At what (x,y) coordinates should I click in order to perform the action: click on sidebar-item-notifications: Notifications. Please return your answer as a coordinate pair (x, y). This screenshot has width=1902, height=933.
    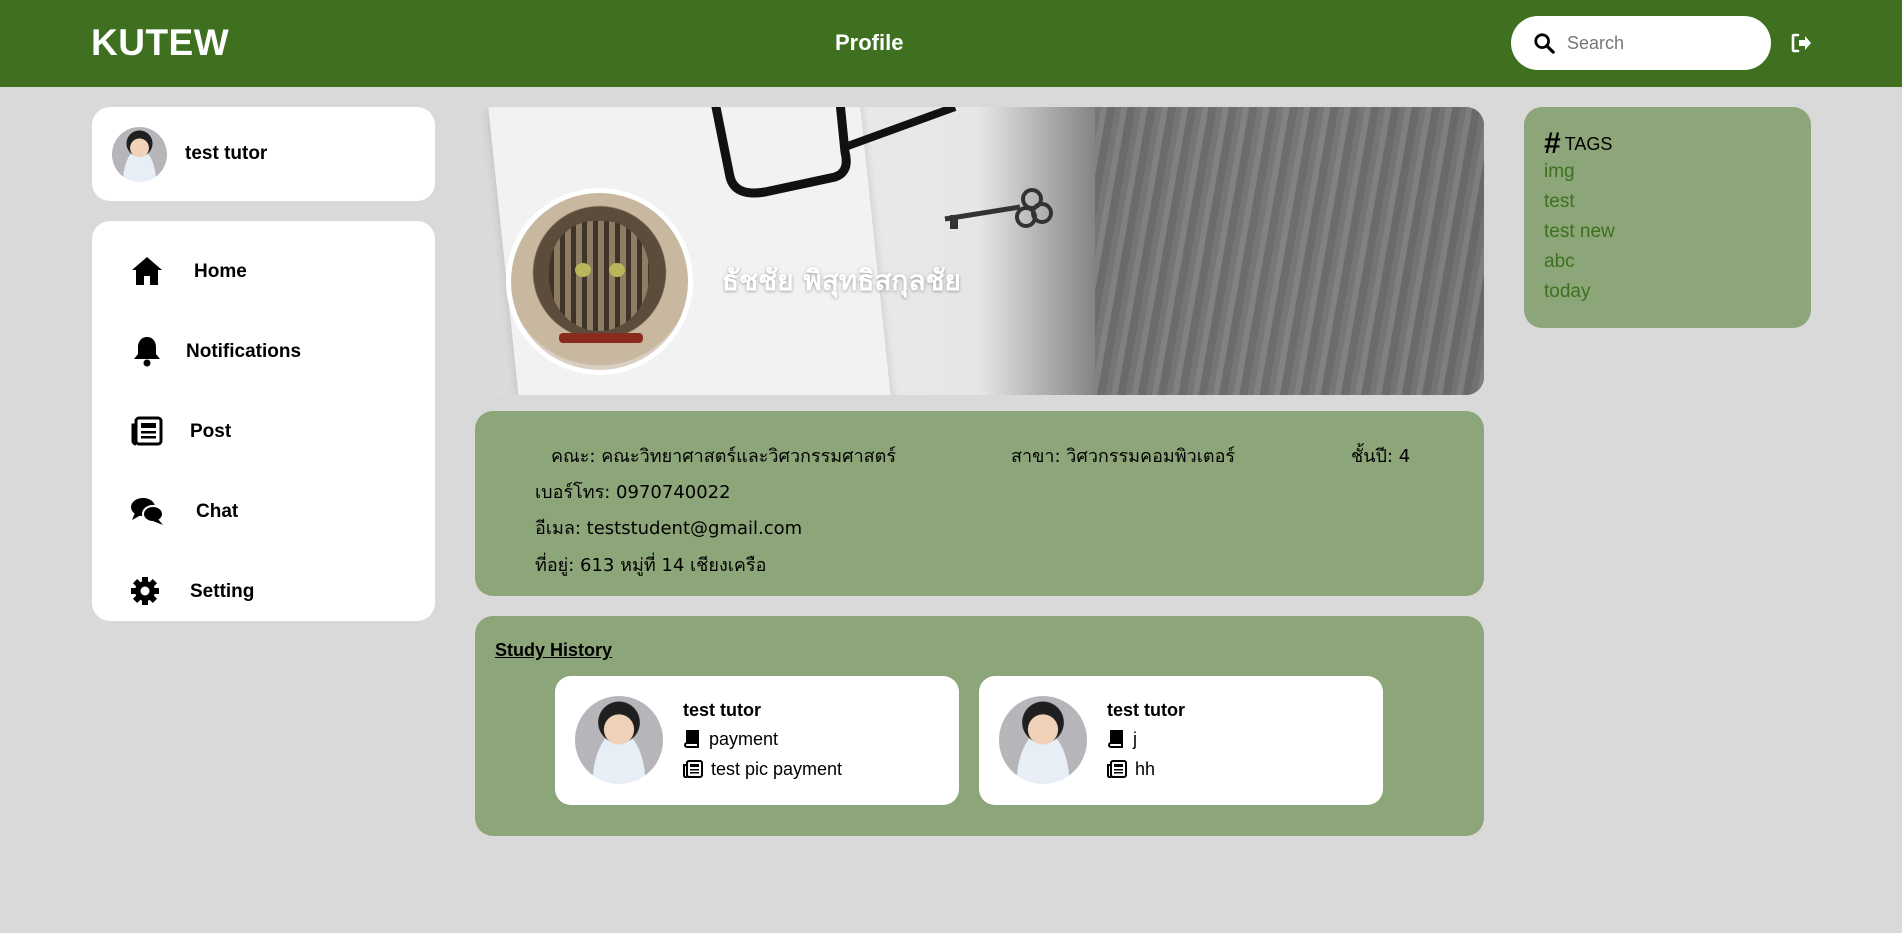
    Looking at the image, I should click on (263, 351).